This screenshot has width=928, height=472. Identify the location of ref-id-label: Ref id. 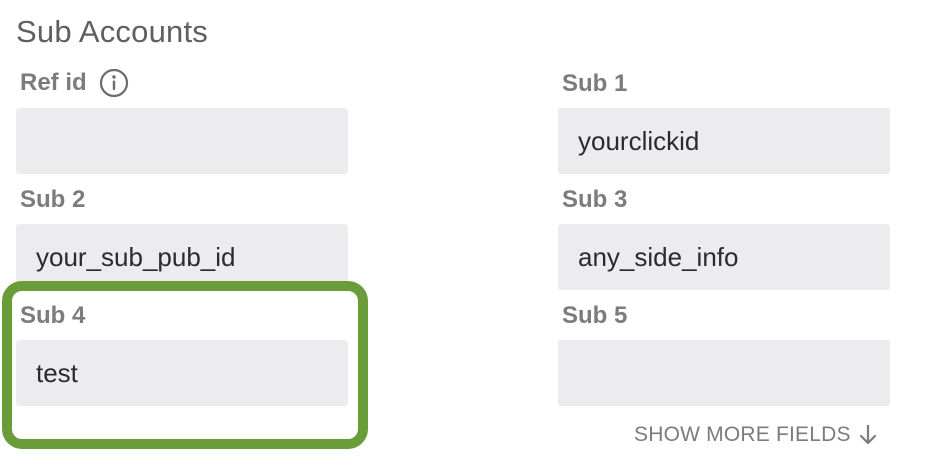
(74, 83).